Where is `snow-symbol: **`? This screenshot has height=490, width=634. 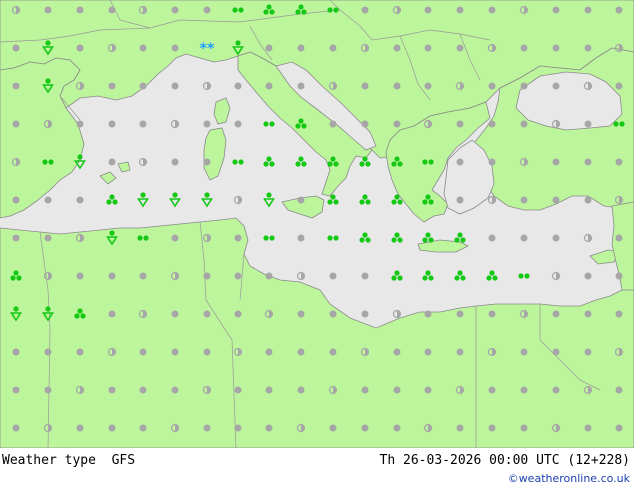
snow-symbol: ** is located at coordinates (207, 49).